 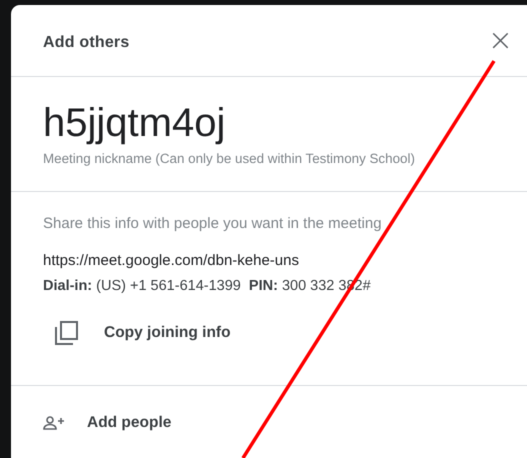 I want to click on copy-icon, so click(x=66, y=333).